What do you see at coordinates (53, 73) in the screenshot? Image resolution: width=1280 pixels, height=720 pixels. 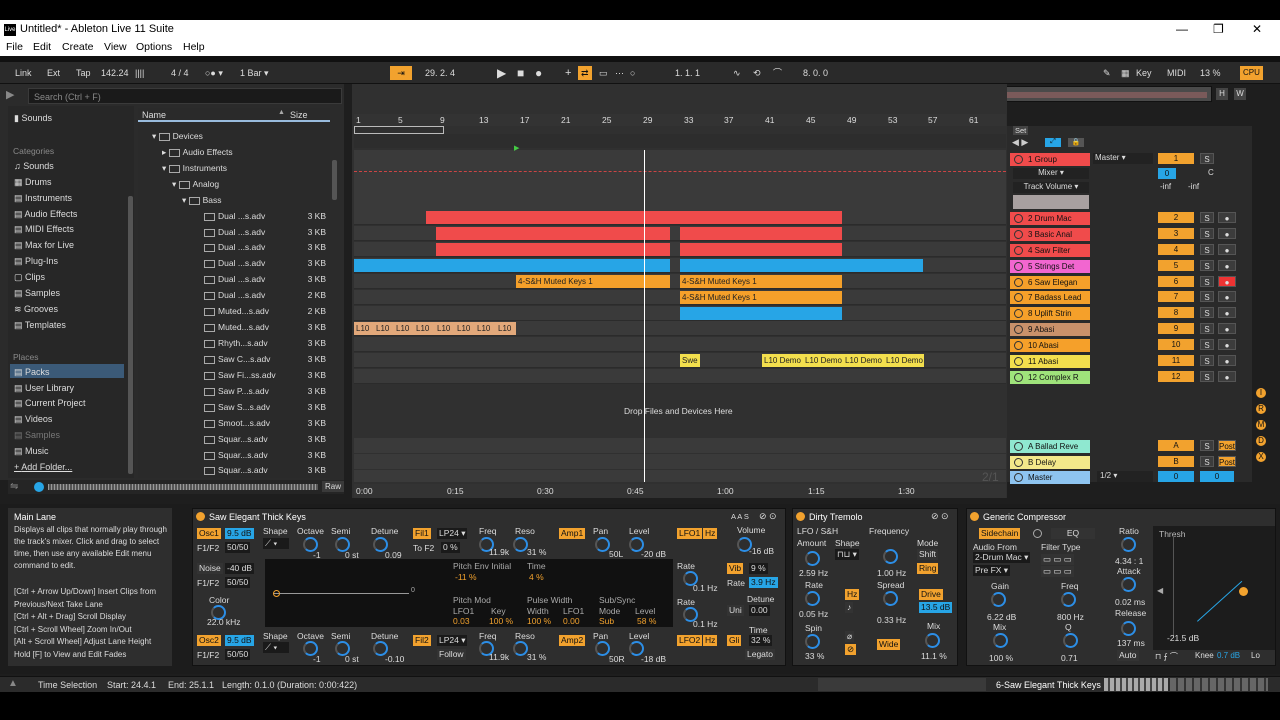 I see `ext-button: Ext` at bounding box center [53, 73].